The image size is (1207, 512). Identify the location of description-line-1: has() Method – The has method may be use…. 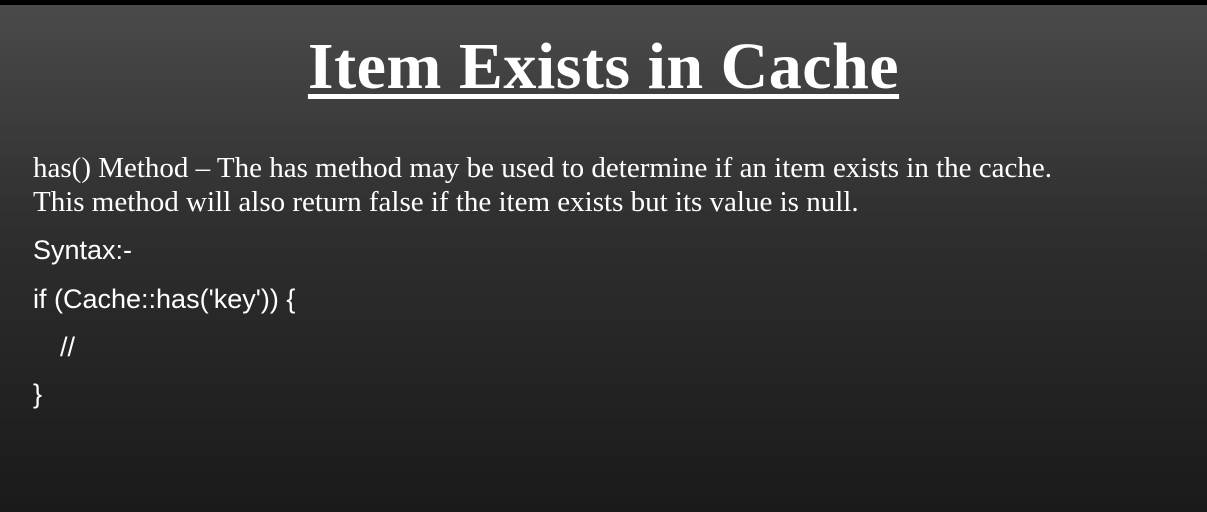
(543, 168).